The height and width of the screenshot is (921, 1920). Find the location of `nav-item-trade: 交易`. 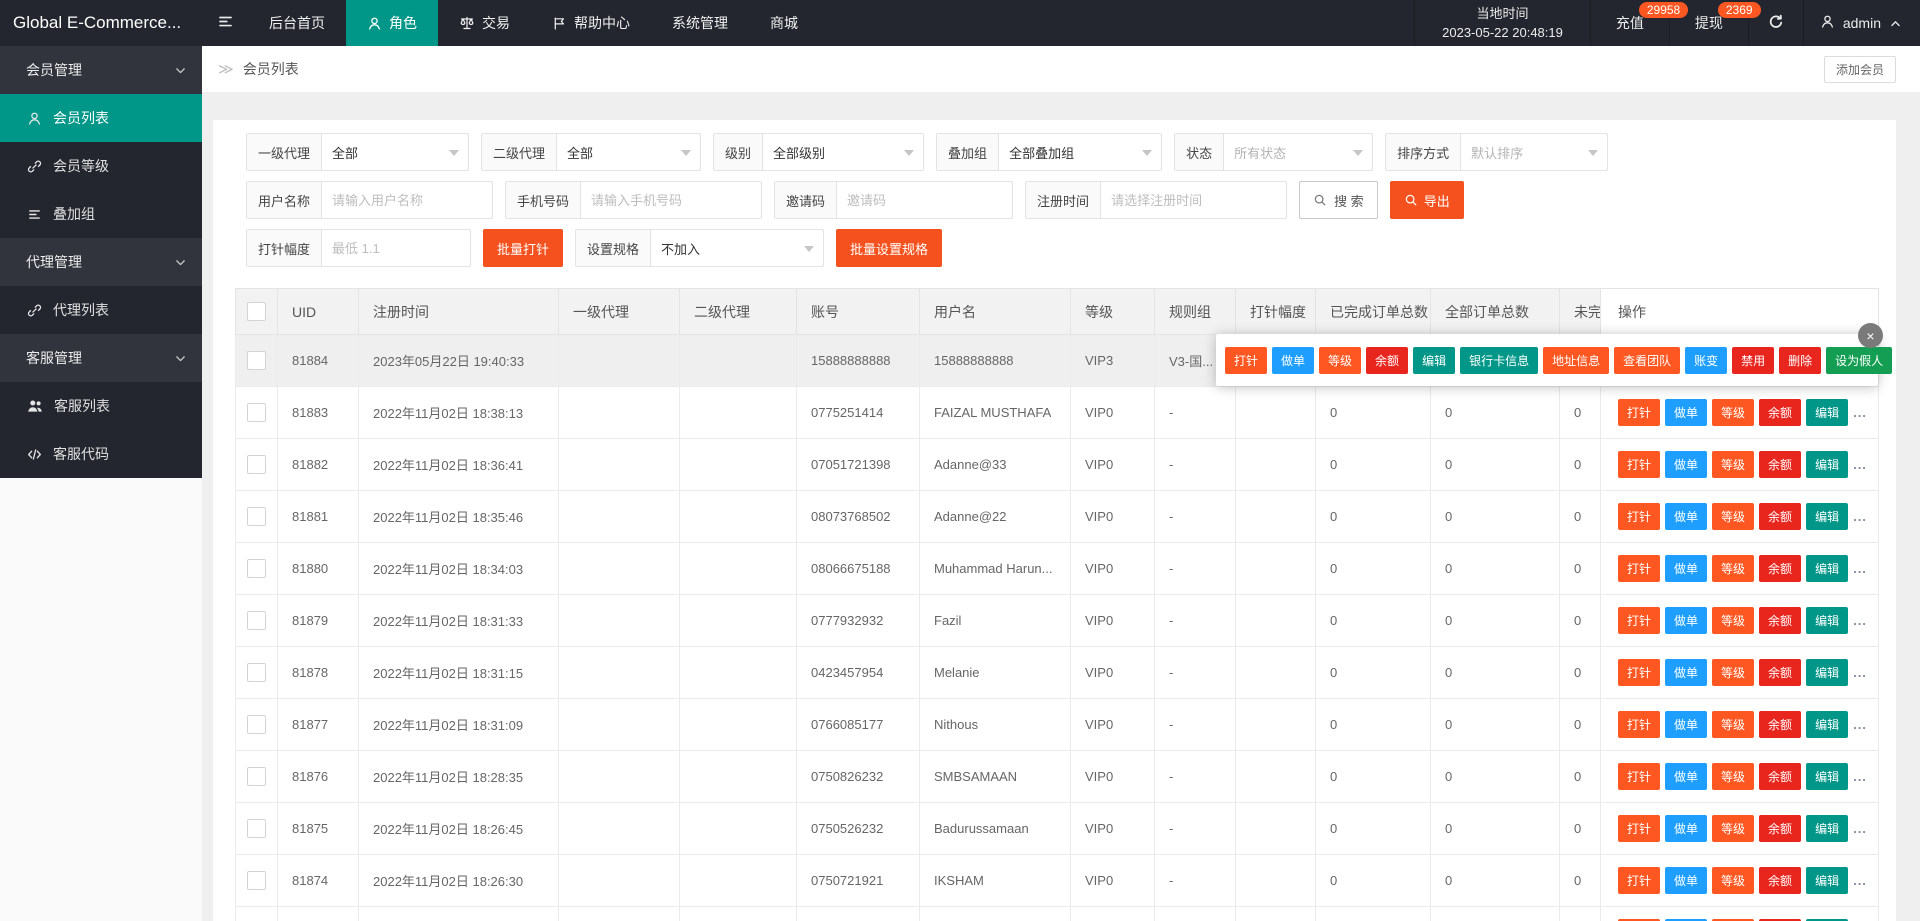

nav-item-trade: 交易 is located at coordinates (484, 23).